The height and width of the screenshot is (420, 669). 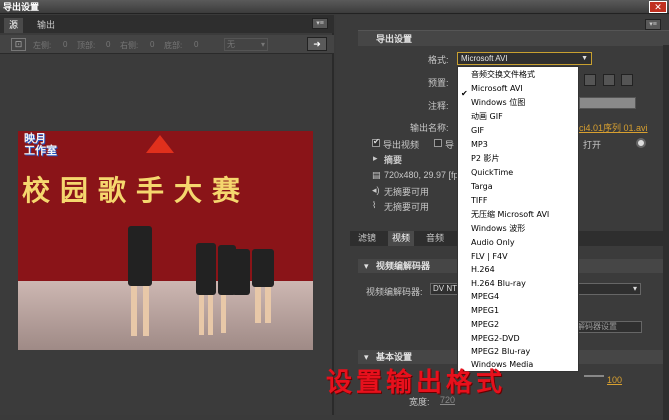 I want to click on format-menu-item: Audio Only, so click(x=493, y=243).